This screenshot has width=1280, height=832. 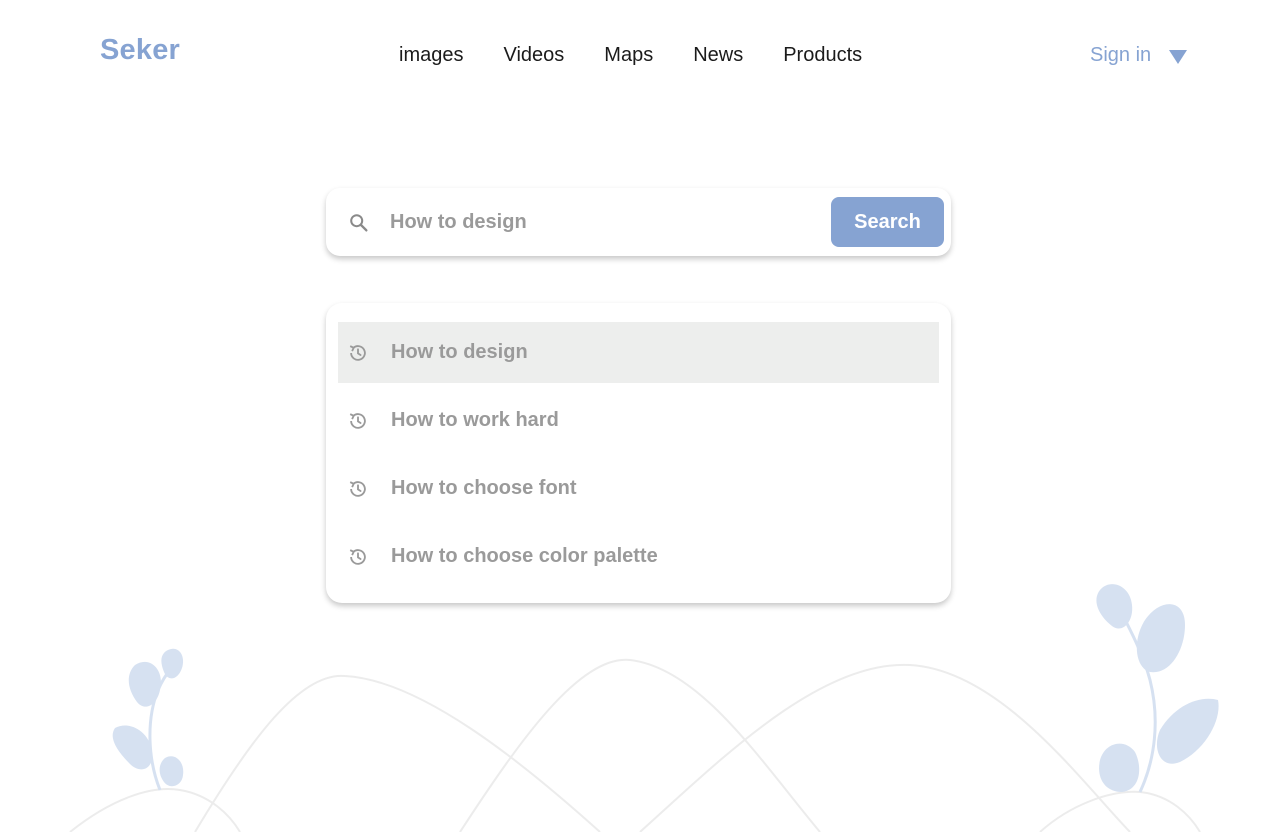 What do you see at coordinates (524, 556) in the screenshot?
I see `suggestion-label: How to choose color palette` at bounding box center [524, 556].